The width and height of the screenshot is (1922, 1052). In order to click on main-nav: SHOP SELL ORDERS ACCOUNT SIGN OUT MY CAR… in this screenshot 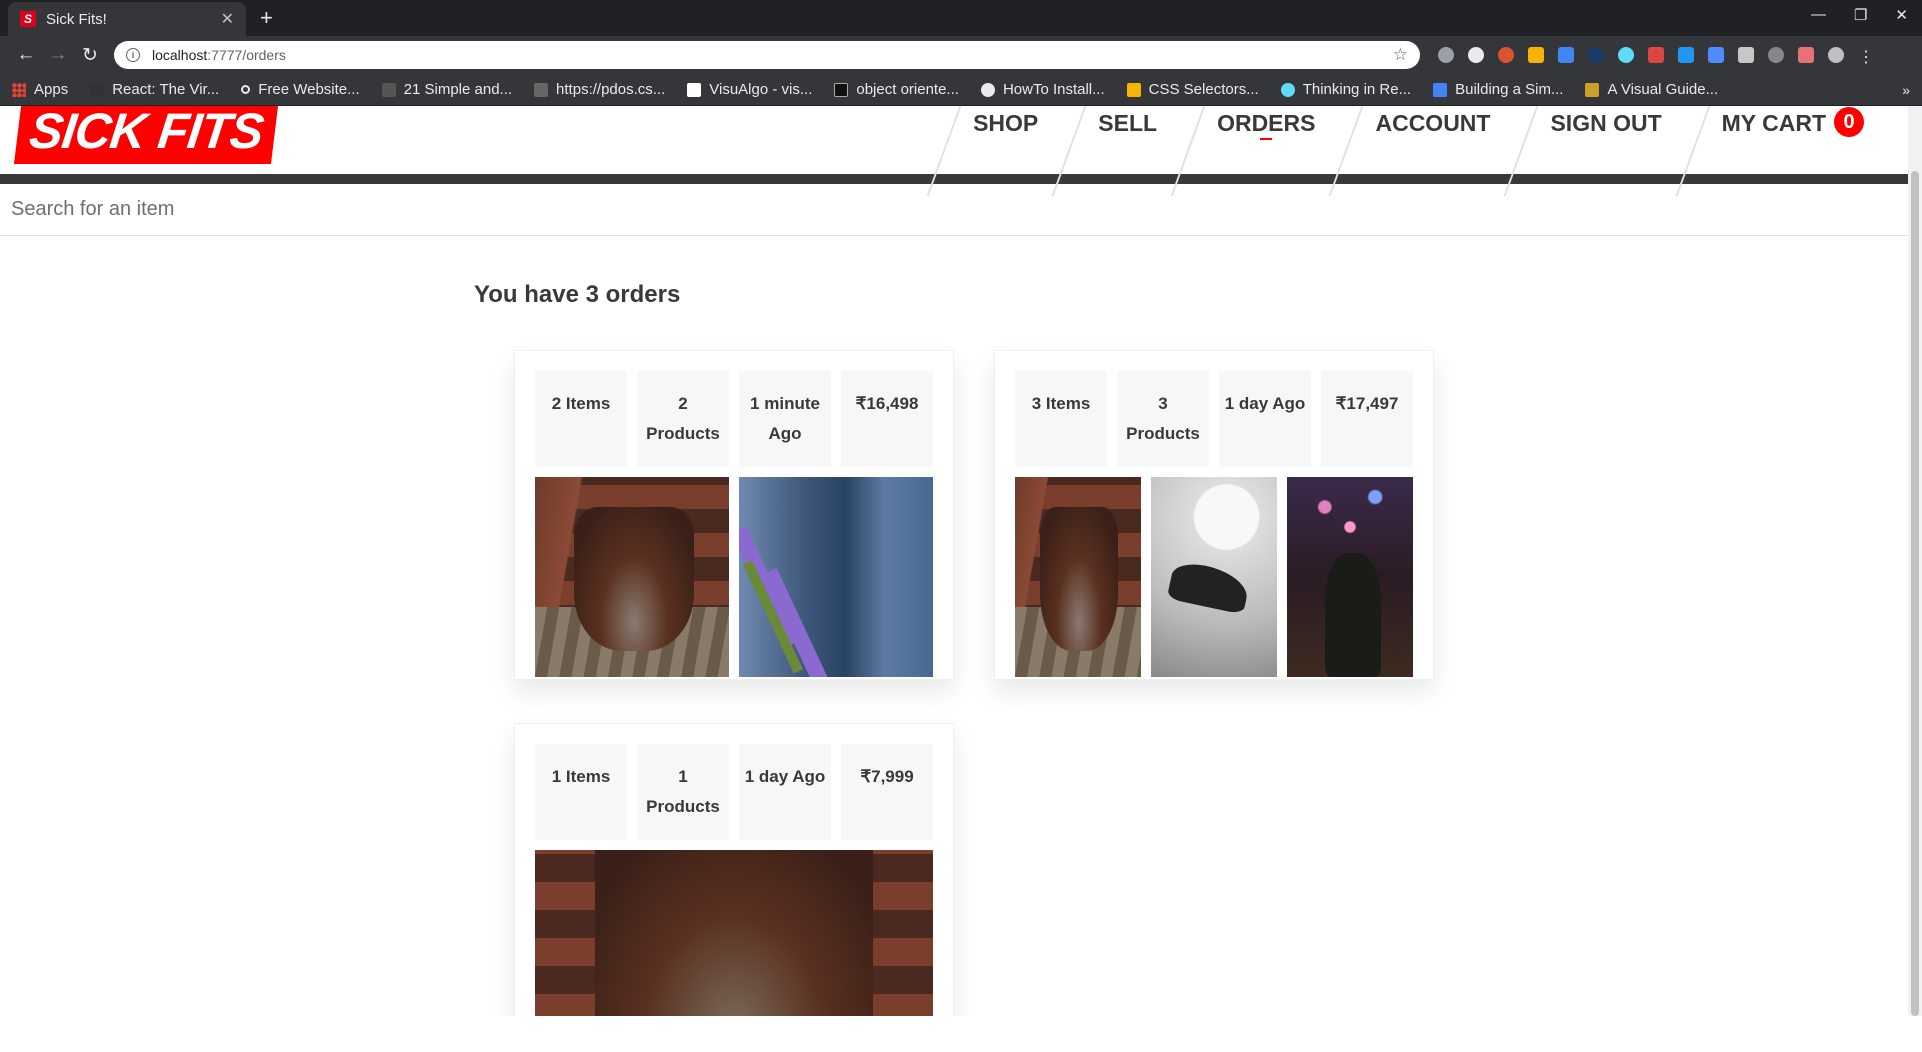, I will do `click(1418, 145)`.